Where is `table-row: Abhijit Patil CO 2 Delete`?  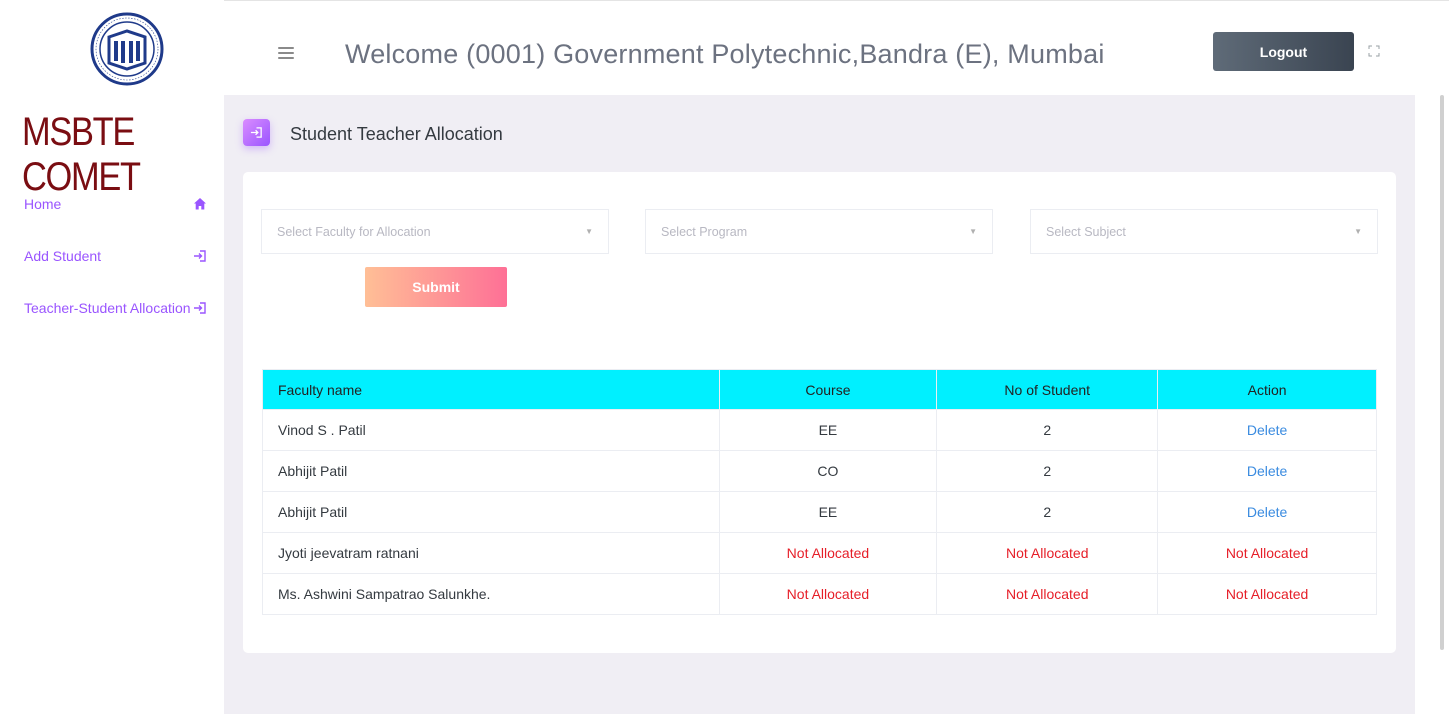
table-row: Abhijit Patil CO 2 Delete is located at coordinates (819, 471).